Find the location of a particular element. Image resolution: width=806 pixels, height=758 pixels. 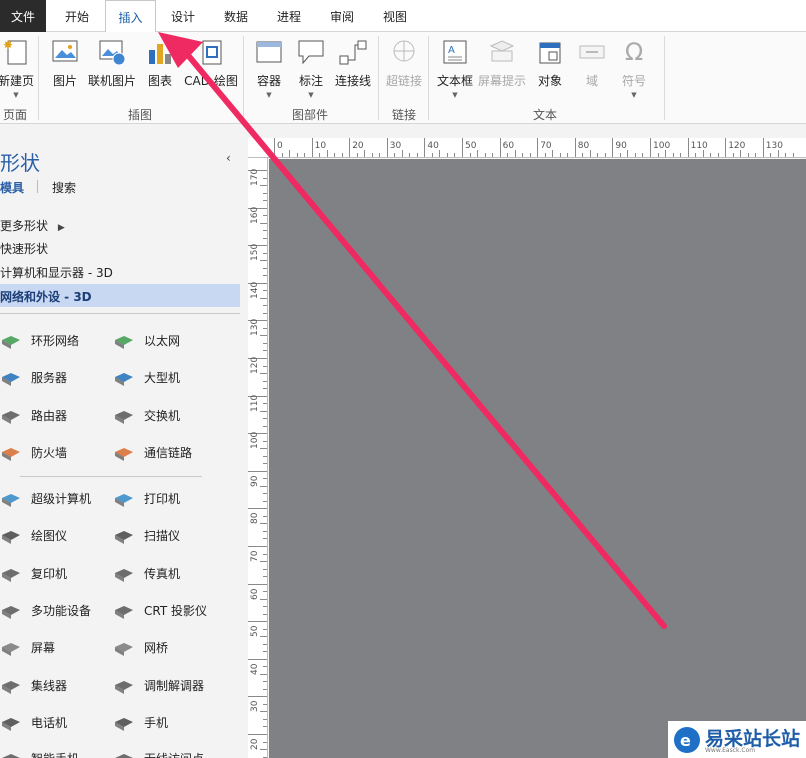

watermark-logo-icon: e is located at coordinates (687, 740).